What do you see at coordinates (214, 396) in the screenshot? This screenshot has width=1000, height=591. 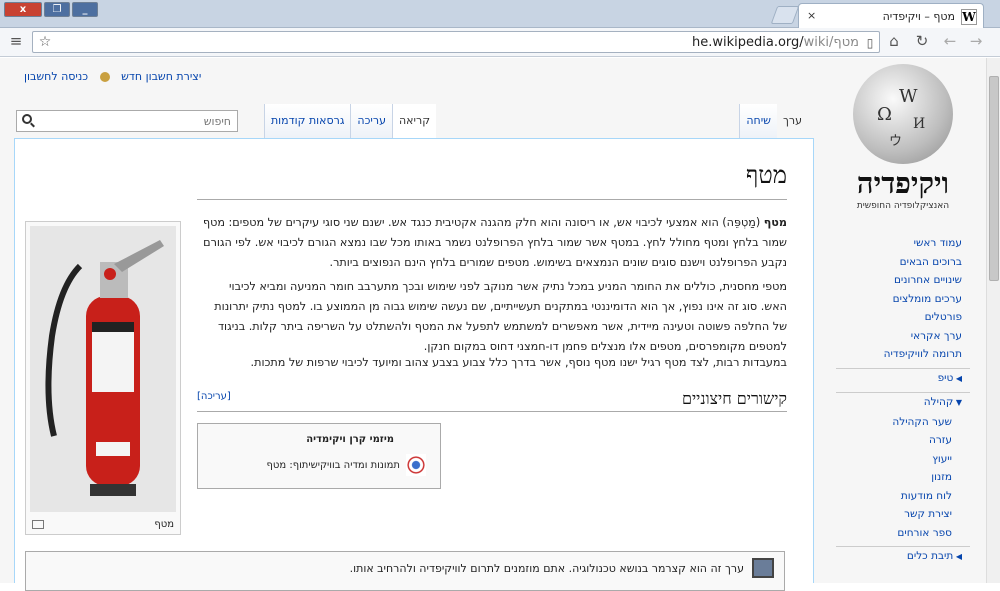 I see `section-edit-link: [עריכה]` at bounding box center [214, 396].